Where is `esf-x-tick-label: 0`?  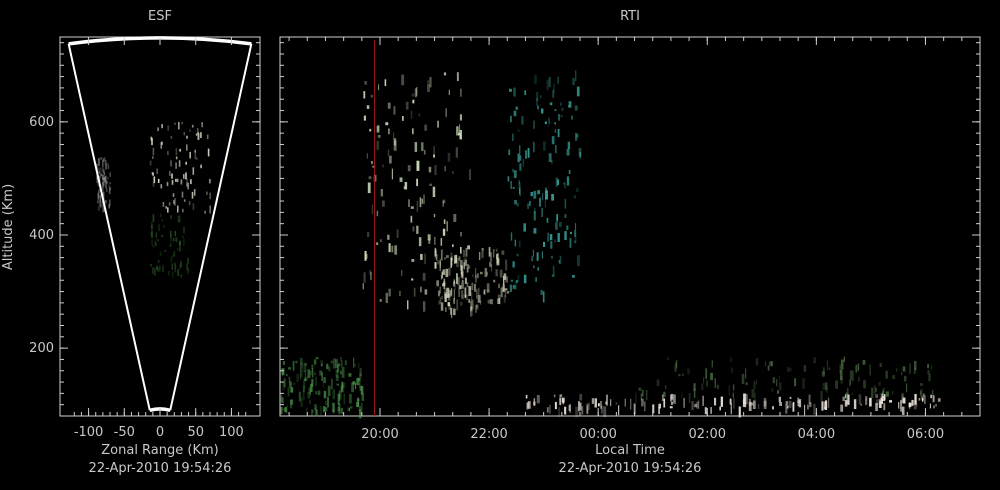
esf-x-tick-label: 0 is located at coordinates (160, 432).